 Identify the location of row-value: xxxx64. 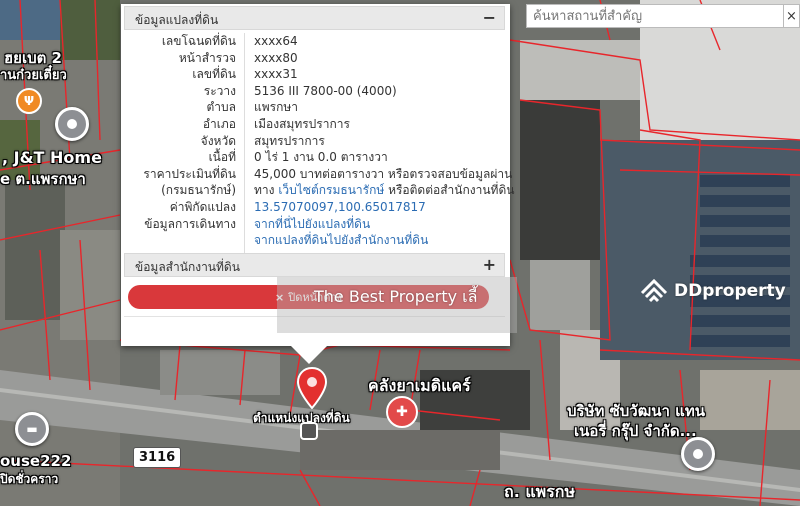
(276, 41).